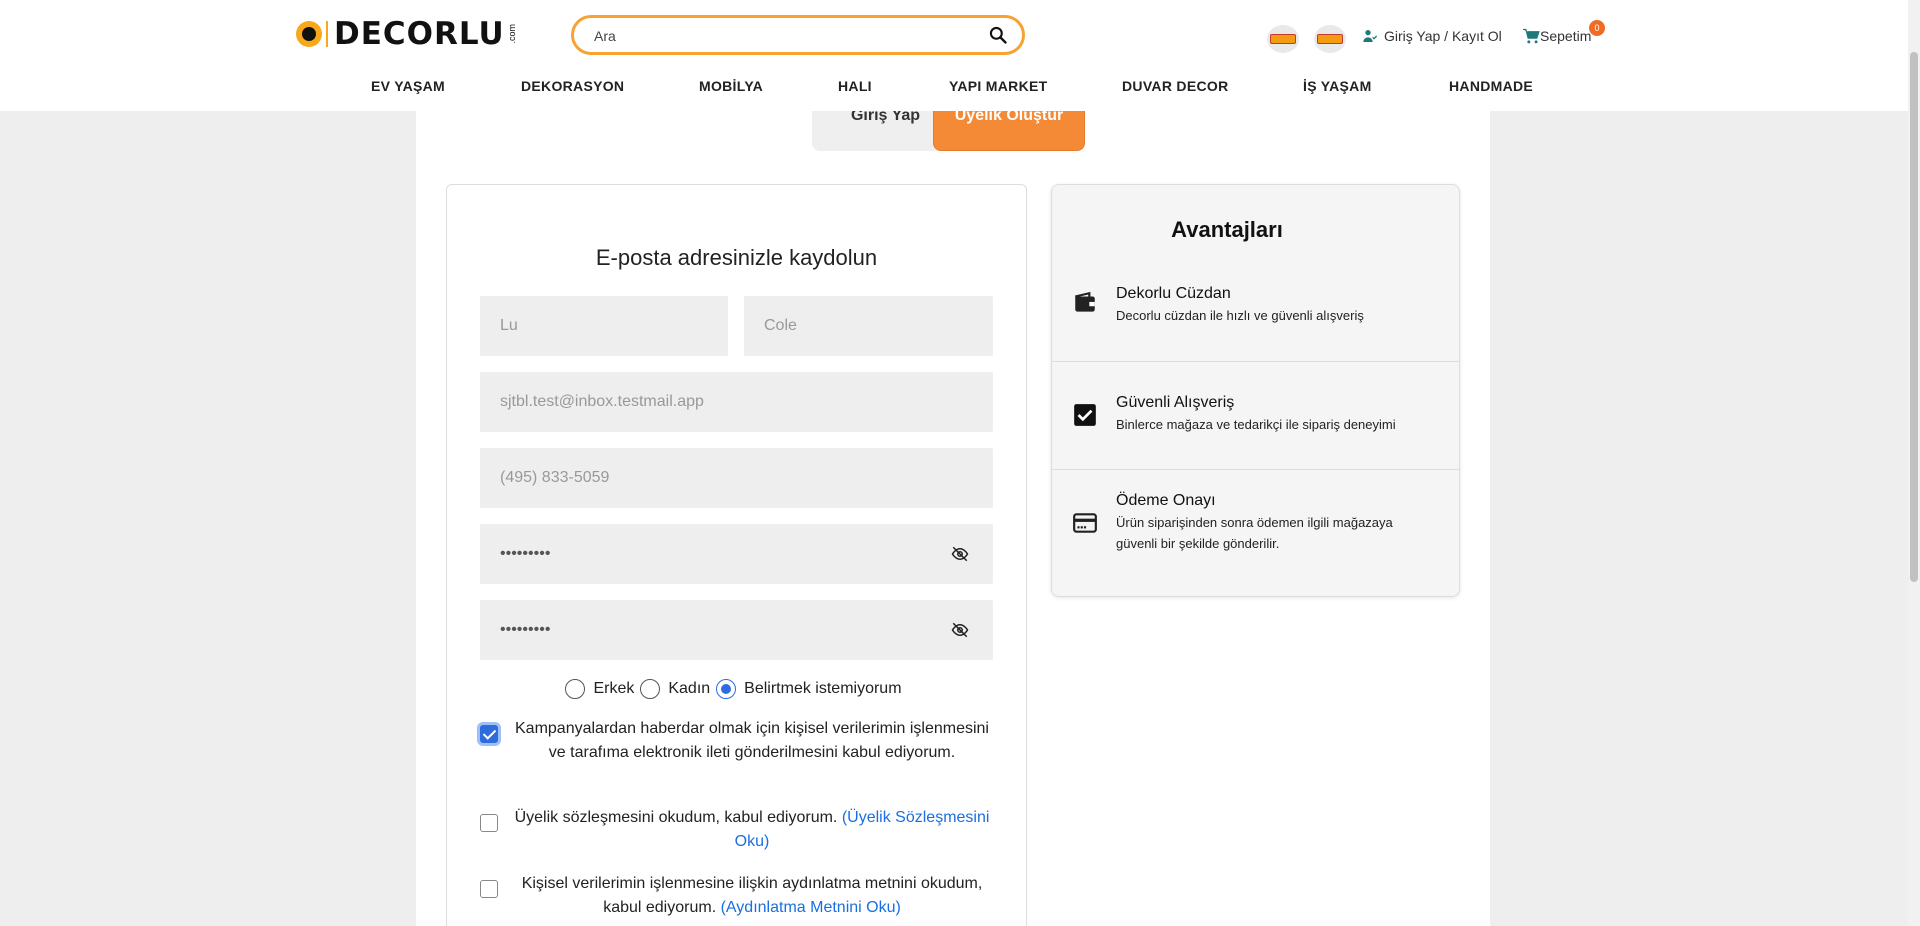 This screenshot has height=926, width=1920. I want to click on credit-card-icon, so click(1085, 523).